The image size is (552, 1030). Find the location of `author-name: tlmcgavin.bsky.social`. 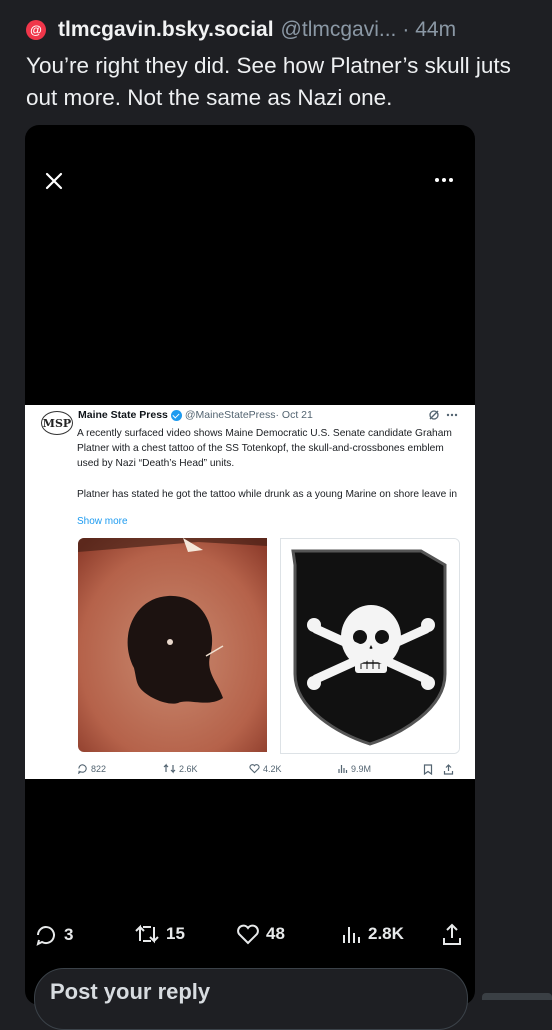

author-name: tlmcgavin.bsky.social is located at coordinates (166, 30).